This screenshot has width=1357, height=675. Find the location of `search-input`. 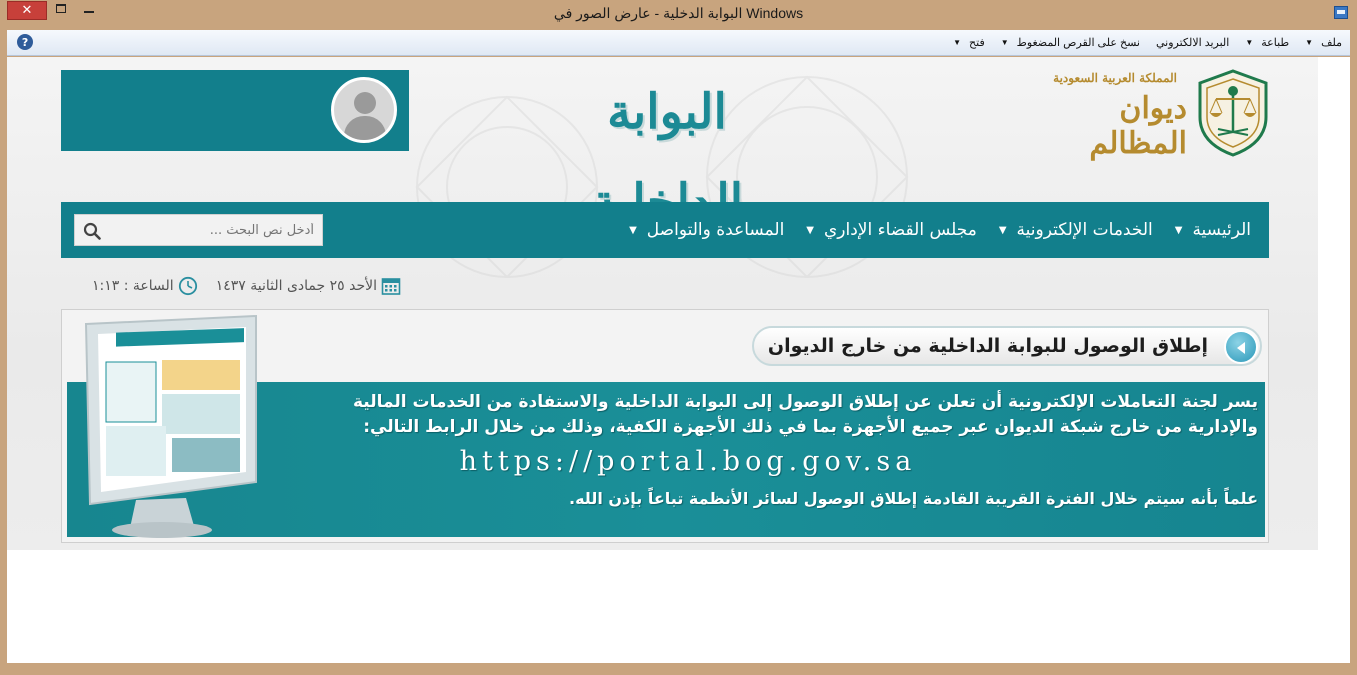

search-input is located at coordinates (198, 230).